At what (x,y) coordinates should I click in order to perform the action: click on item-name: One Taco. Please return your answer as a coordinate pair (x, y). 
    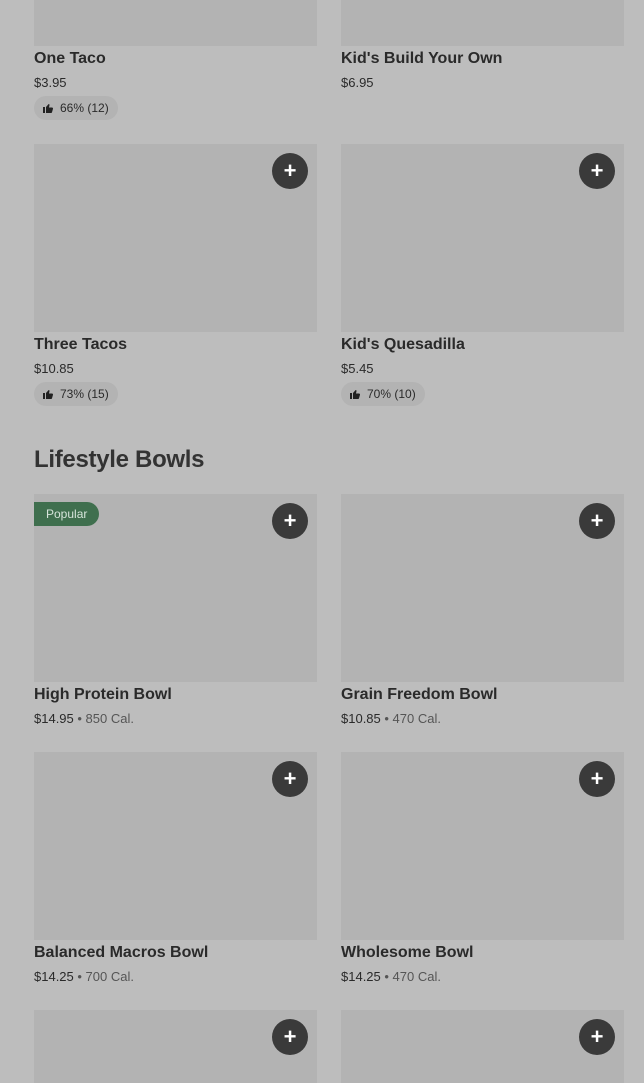
    Looking at the image, I should click on (70, 58).